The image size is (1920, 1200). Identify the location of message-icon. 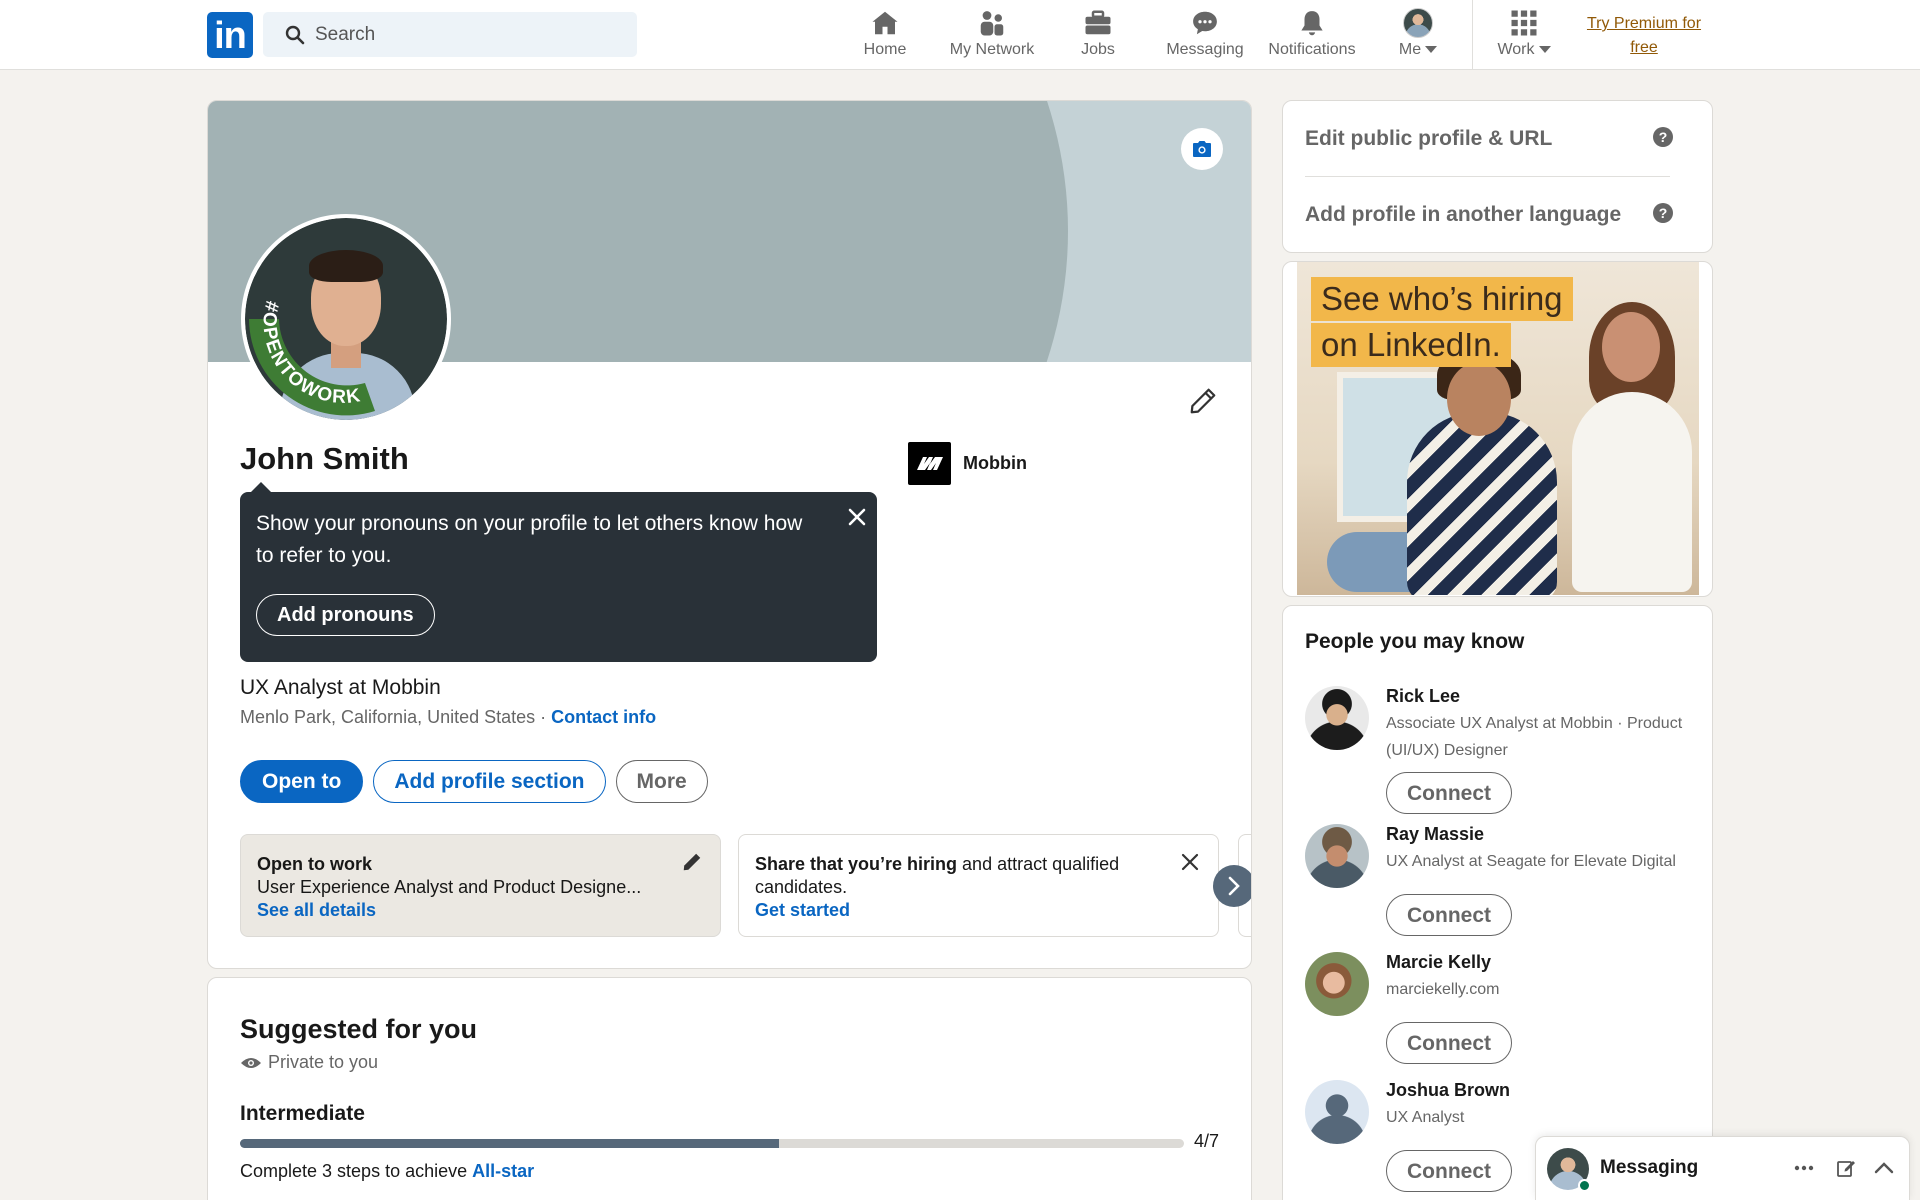
(1205, 23).